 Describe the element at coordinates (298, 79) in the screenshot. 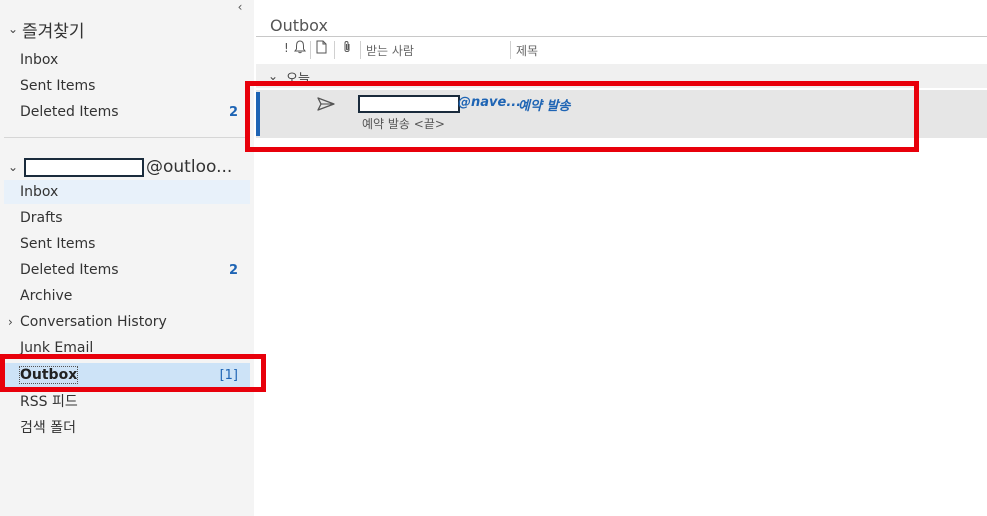

I see `date-group-label: 오늘` at that location.